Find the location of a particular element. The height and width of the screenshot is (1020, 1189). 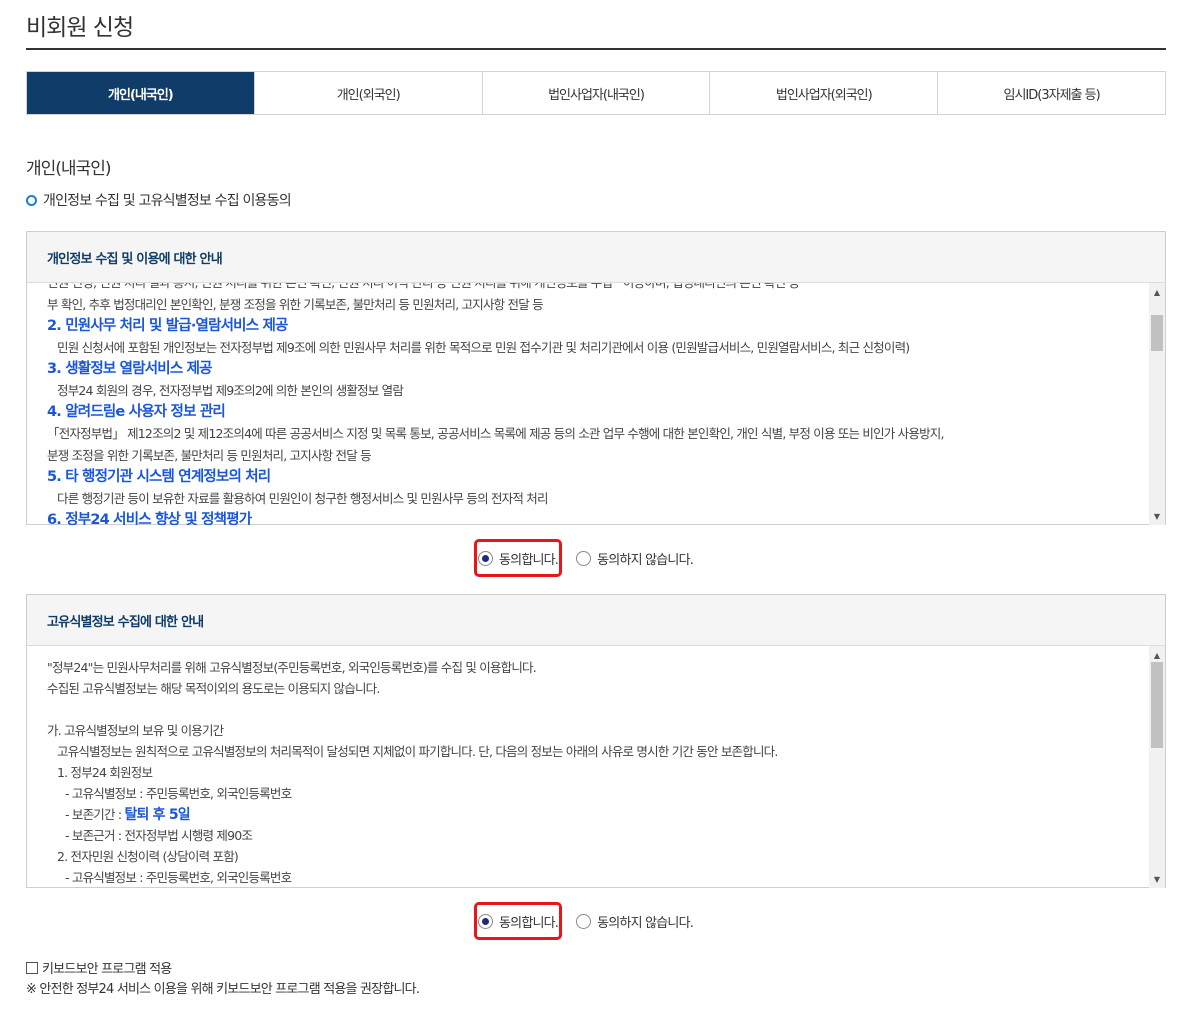

privacy-item-title: 5. 타 행정기관 시스템 연계정보의 처리 is located at coordinates (159, 477).